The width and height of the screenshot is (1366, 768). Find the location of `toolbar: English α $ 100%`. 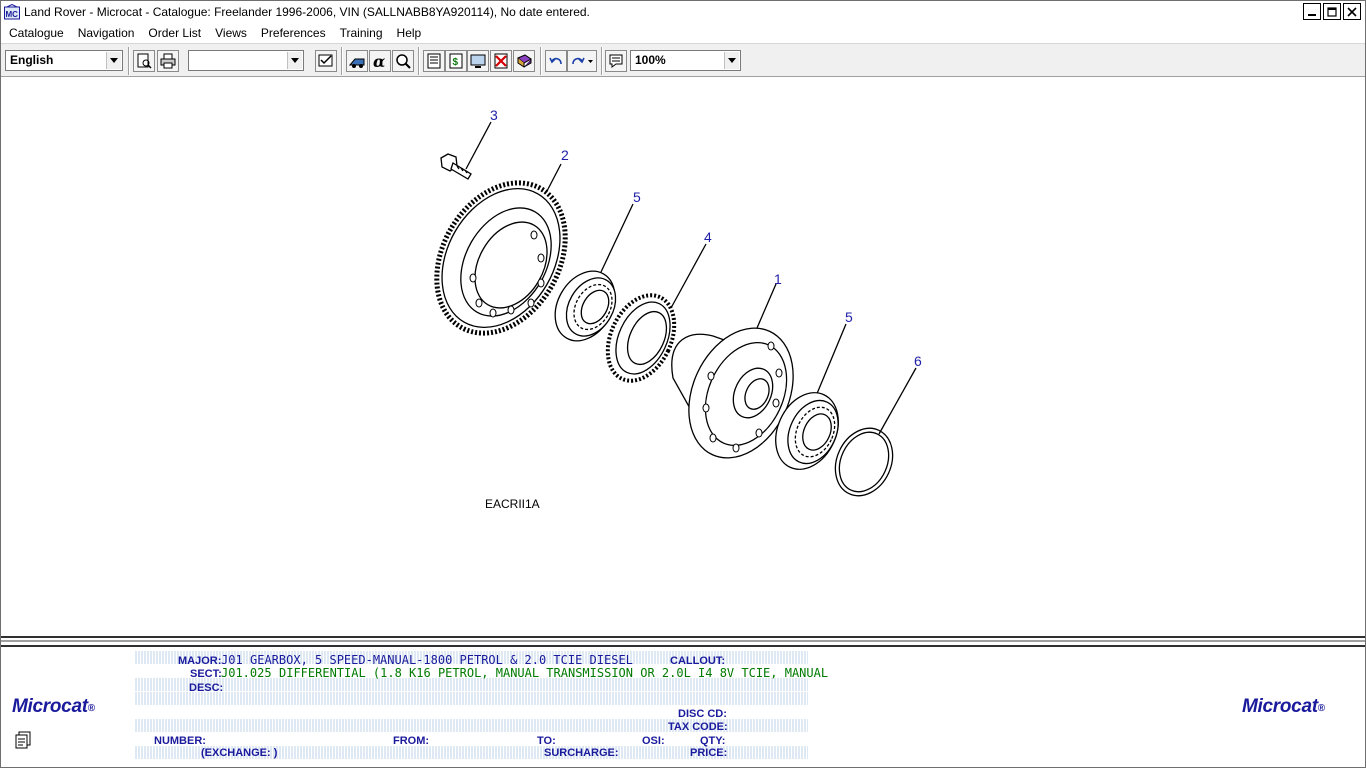

toolbar: English α $ 100% is located at coordinates (683, 60).